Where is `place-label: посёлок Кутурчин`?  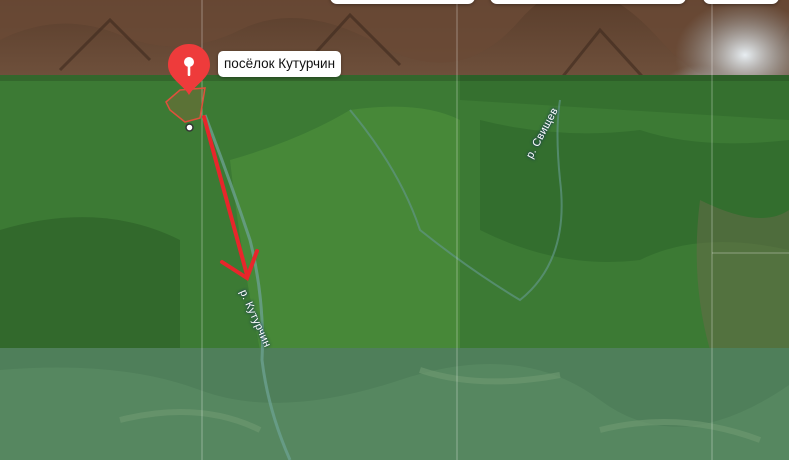 place-label: посёлок Кутурчин is located at coordinates (280, 64).